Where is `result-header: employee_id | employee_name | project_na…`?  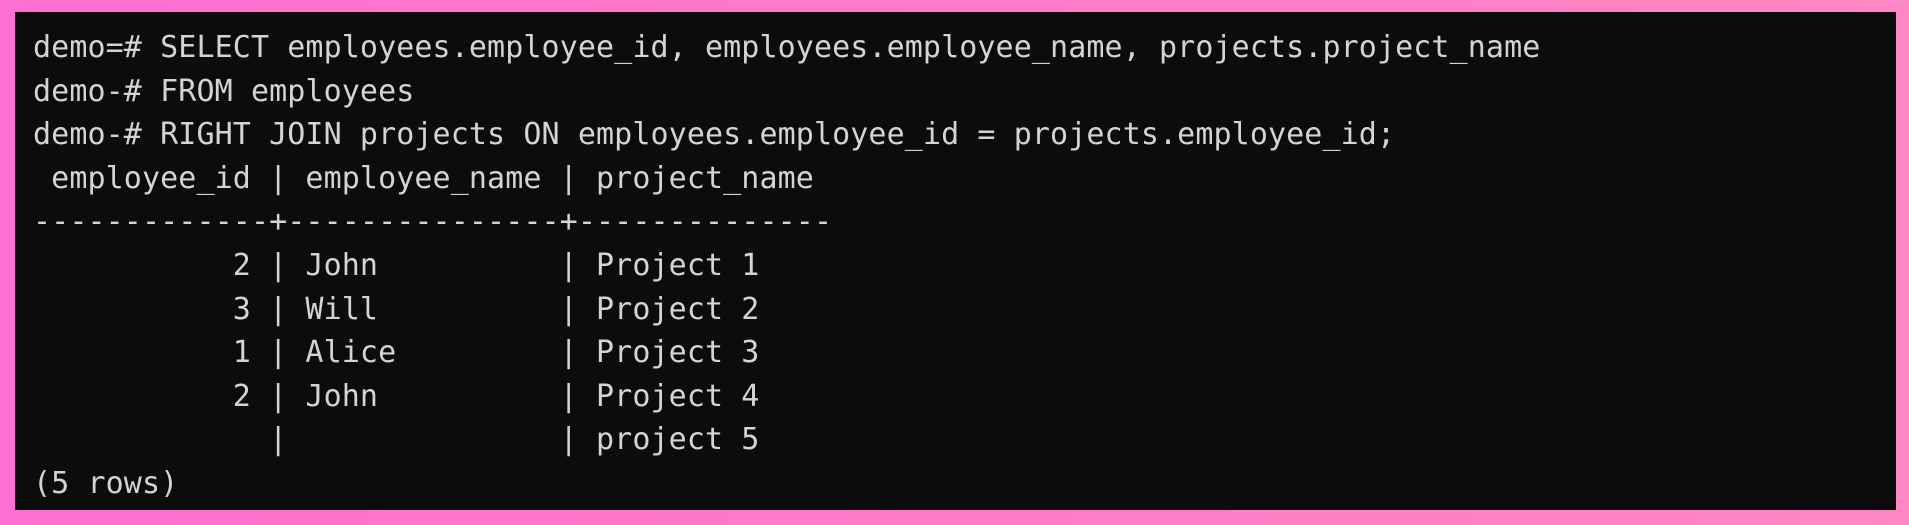 result-header: employee_id | employee_name | project_na… is located at coordinates (423, 178).